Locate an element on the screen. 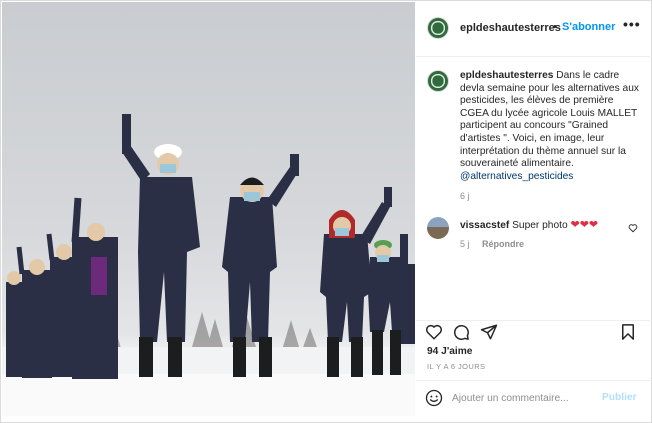  comment-meta: 5 j Répondre is located at coordinates (492, 244).